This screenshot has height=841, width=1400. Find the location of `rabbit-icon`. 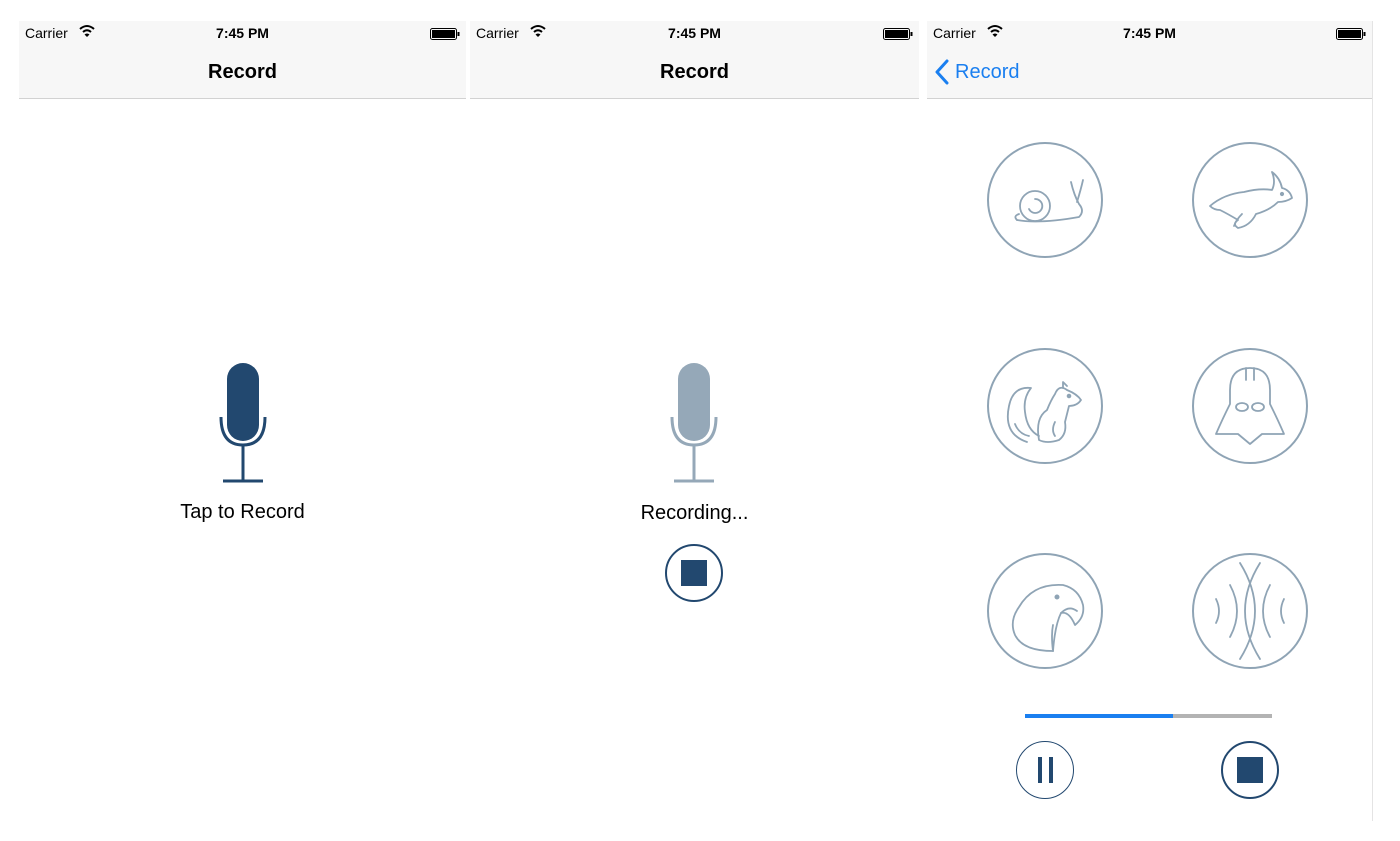

rabbit-icon is located at coordinates (1251, 200).